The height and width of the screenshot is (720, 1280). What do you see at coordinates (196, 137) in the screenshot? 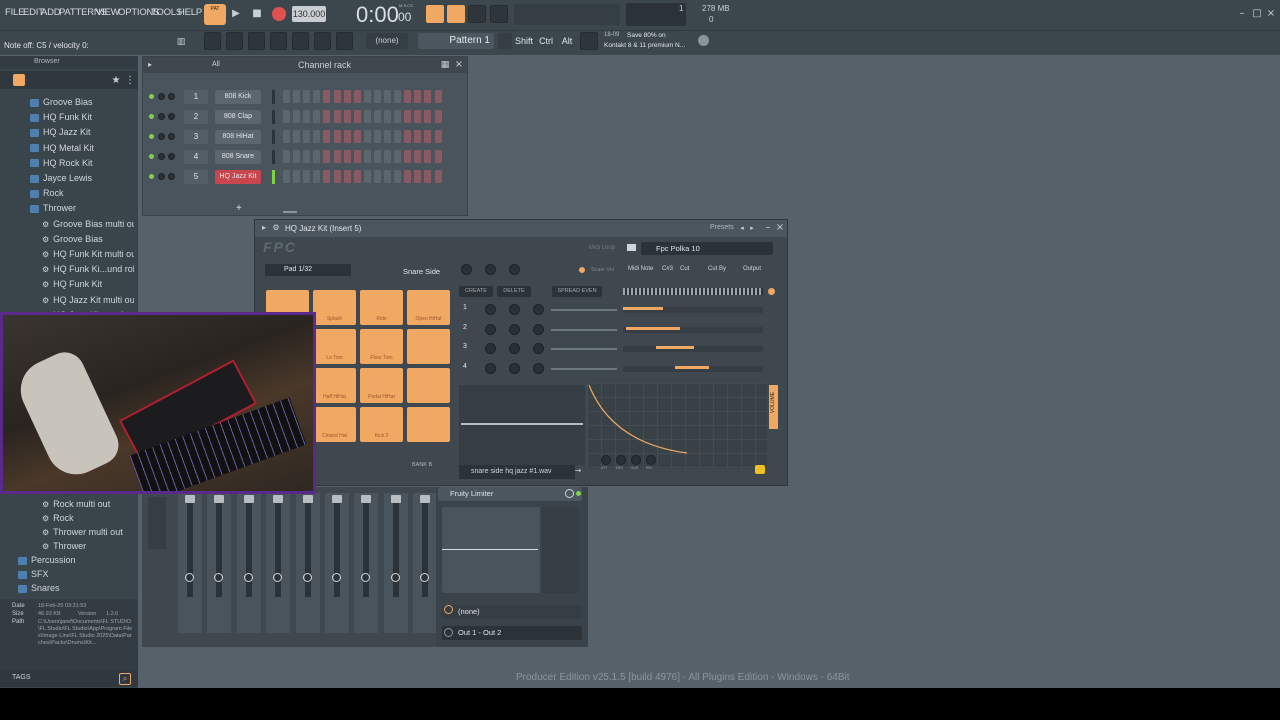
I see `channel-number: 3` at bounding box center [196, 137].